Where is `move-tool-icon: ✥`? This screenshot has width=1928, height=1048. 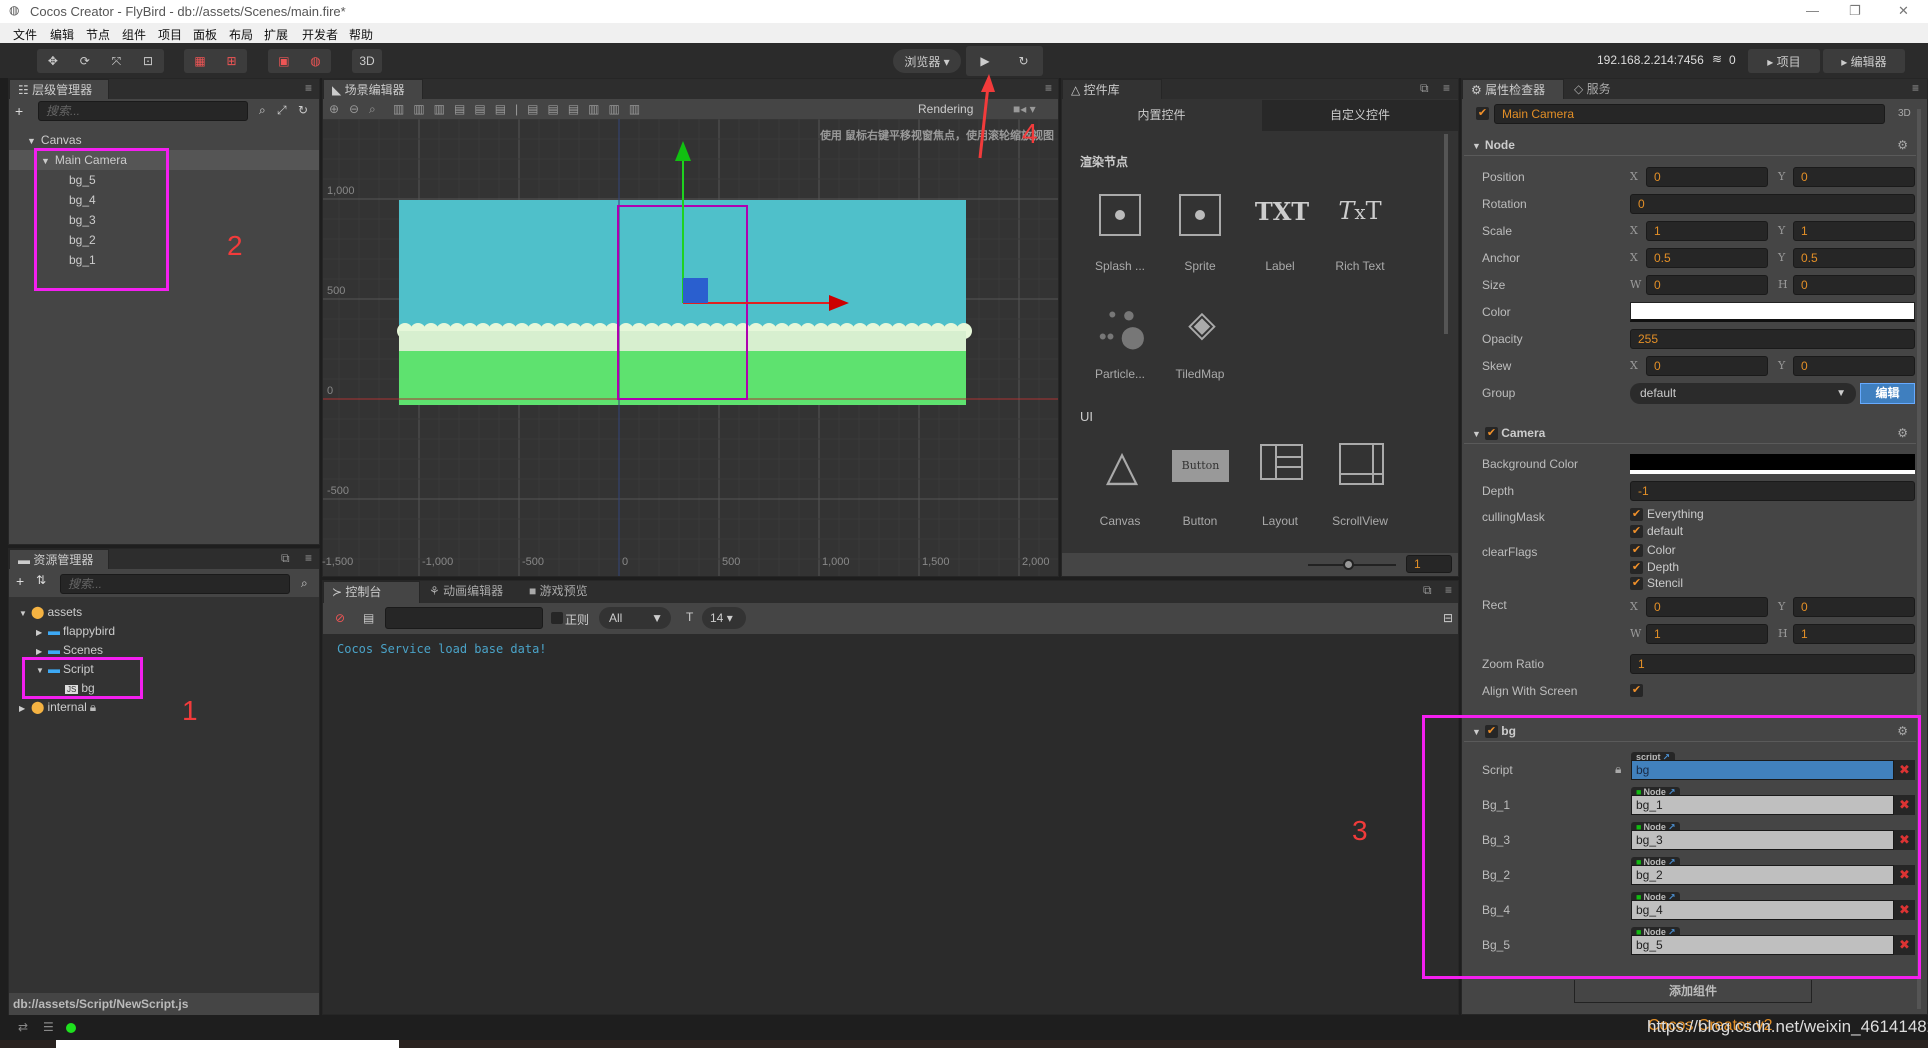
move-tool-icon: ✥ is located at coordinates (53, 61).